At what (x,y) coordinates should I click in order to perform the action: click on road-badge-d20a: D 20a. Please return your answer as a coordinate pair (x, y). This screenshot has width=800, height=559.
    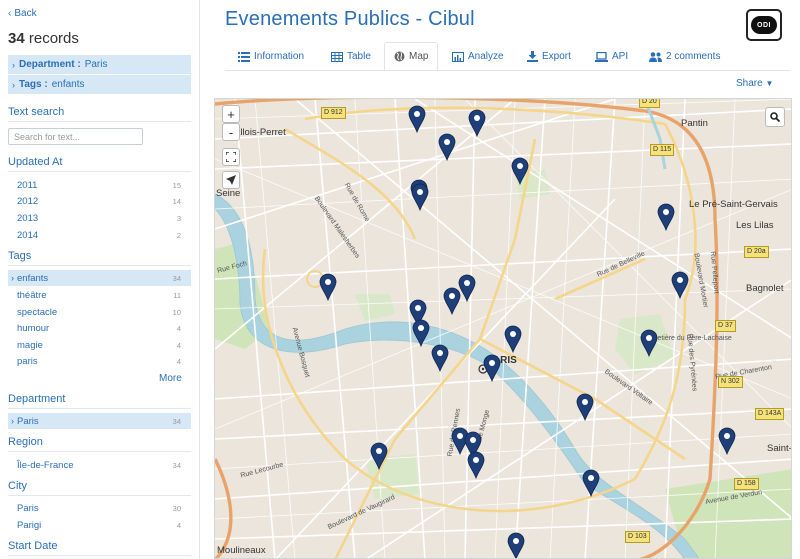
    Looking at the image, I should click on (756, 252).